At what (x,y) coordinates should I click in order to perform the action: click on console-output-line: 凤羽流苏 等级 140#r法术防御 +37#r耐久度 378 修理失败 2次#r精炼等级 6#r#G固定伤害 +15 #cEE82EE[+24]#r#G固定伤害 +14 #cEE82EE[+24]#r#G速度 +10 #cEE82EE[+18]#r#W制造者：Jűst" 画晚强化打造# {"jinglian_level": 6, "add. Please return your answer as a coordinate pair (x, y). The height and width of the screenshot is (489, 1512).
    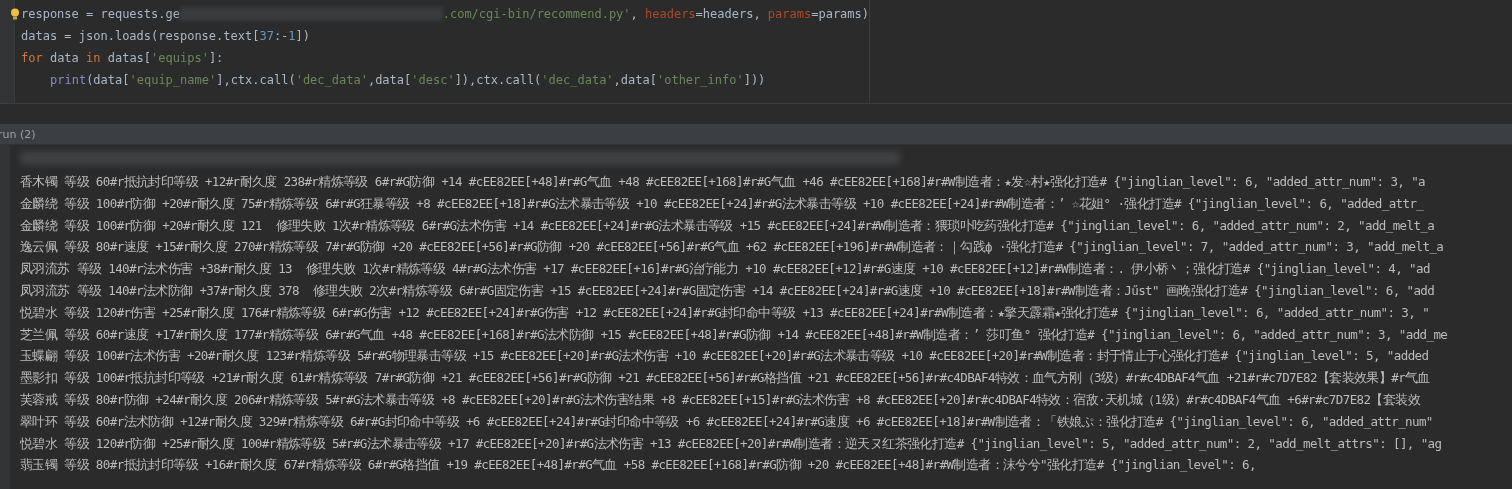
    Looking at the image, I should click on (727, 291).